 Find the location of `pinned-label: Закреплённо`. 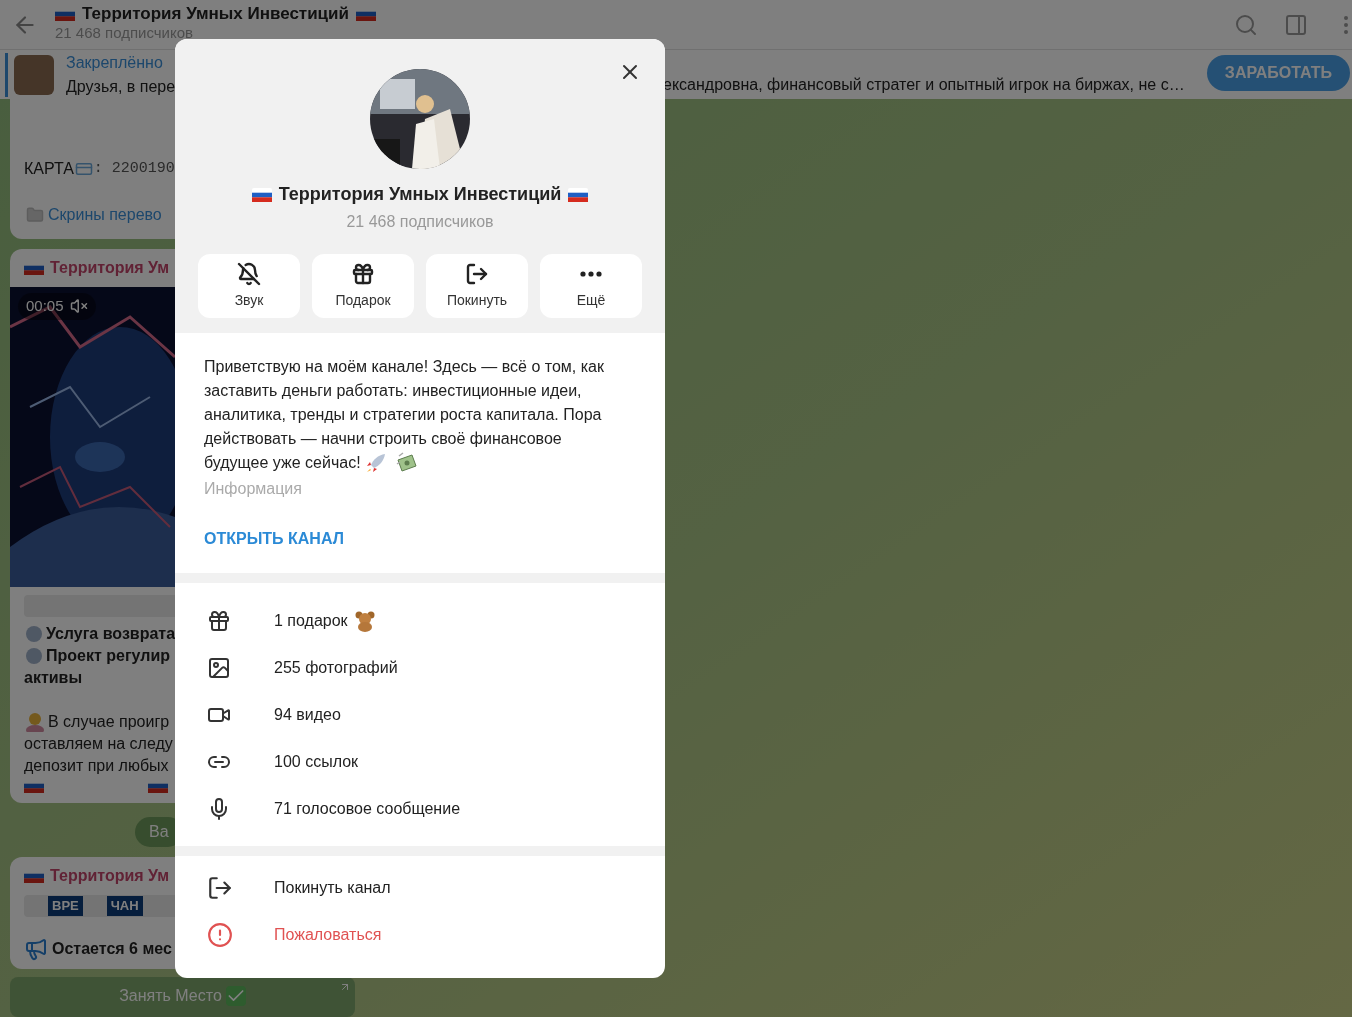

pinned-label: Закреплённо is located at coordinates (115, 62).